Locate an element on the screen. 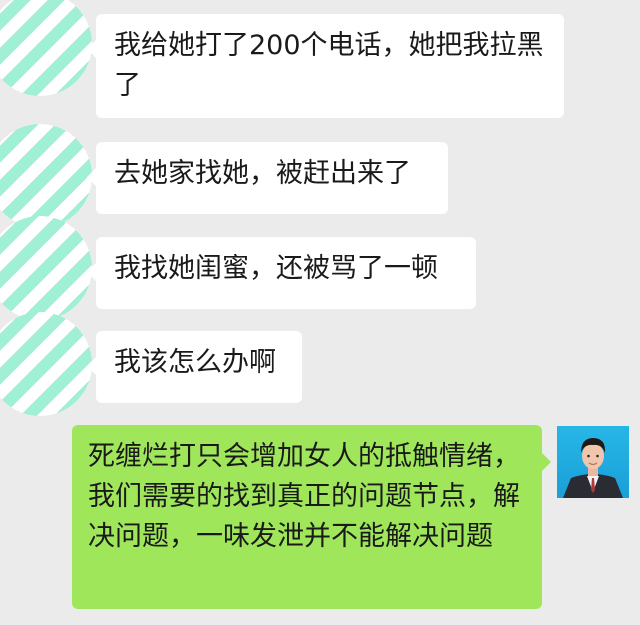 This screenshot has height=625, width=640. profile-photo-icon is located at coordinates (593, 468).